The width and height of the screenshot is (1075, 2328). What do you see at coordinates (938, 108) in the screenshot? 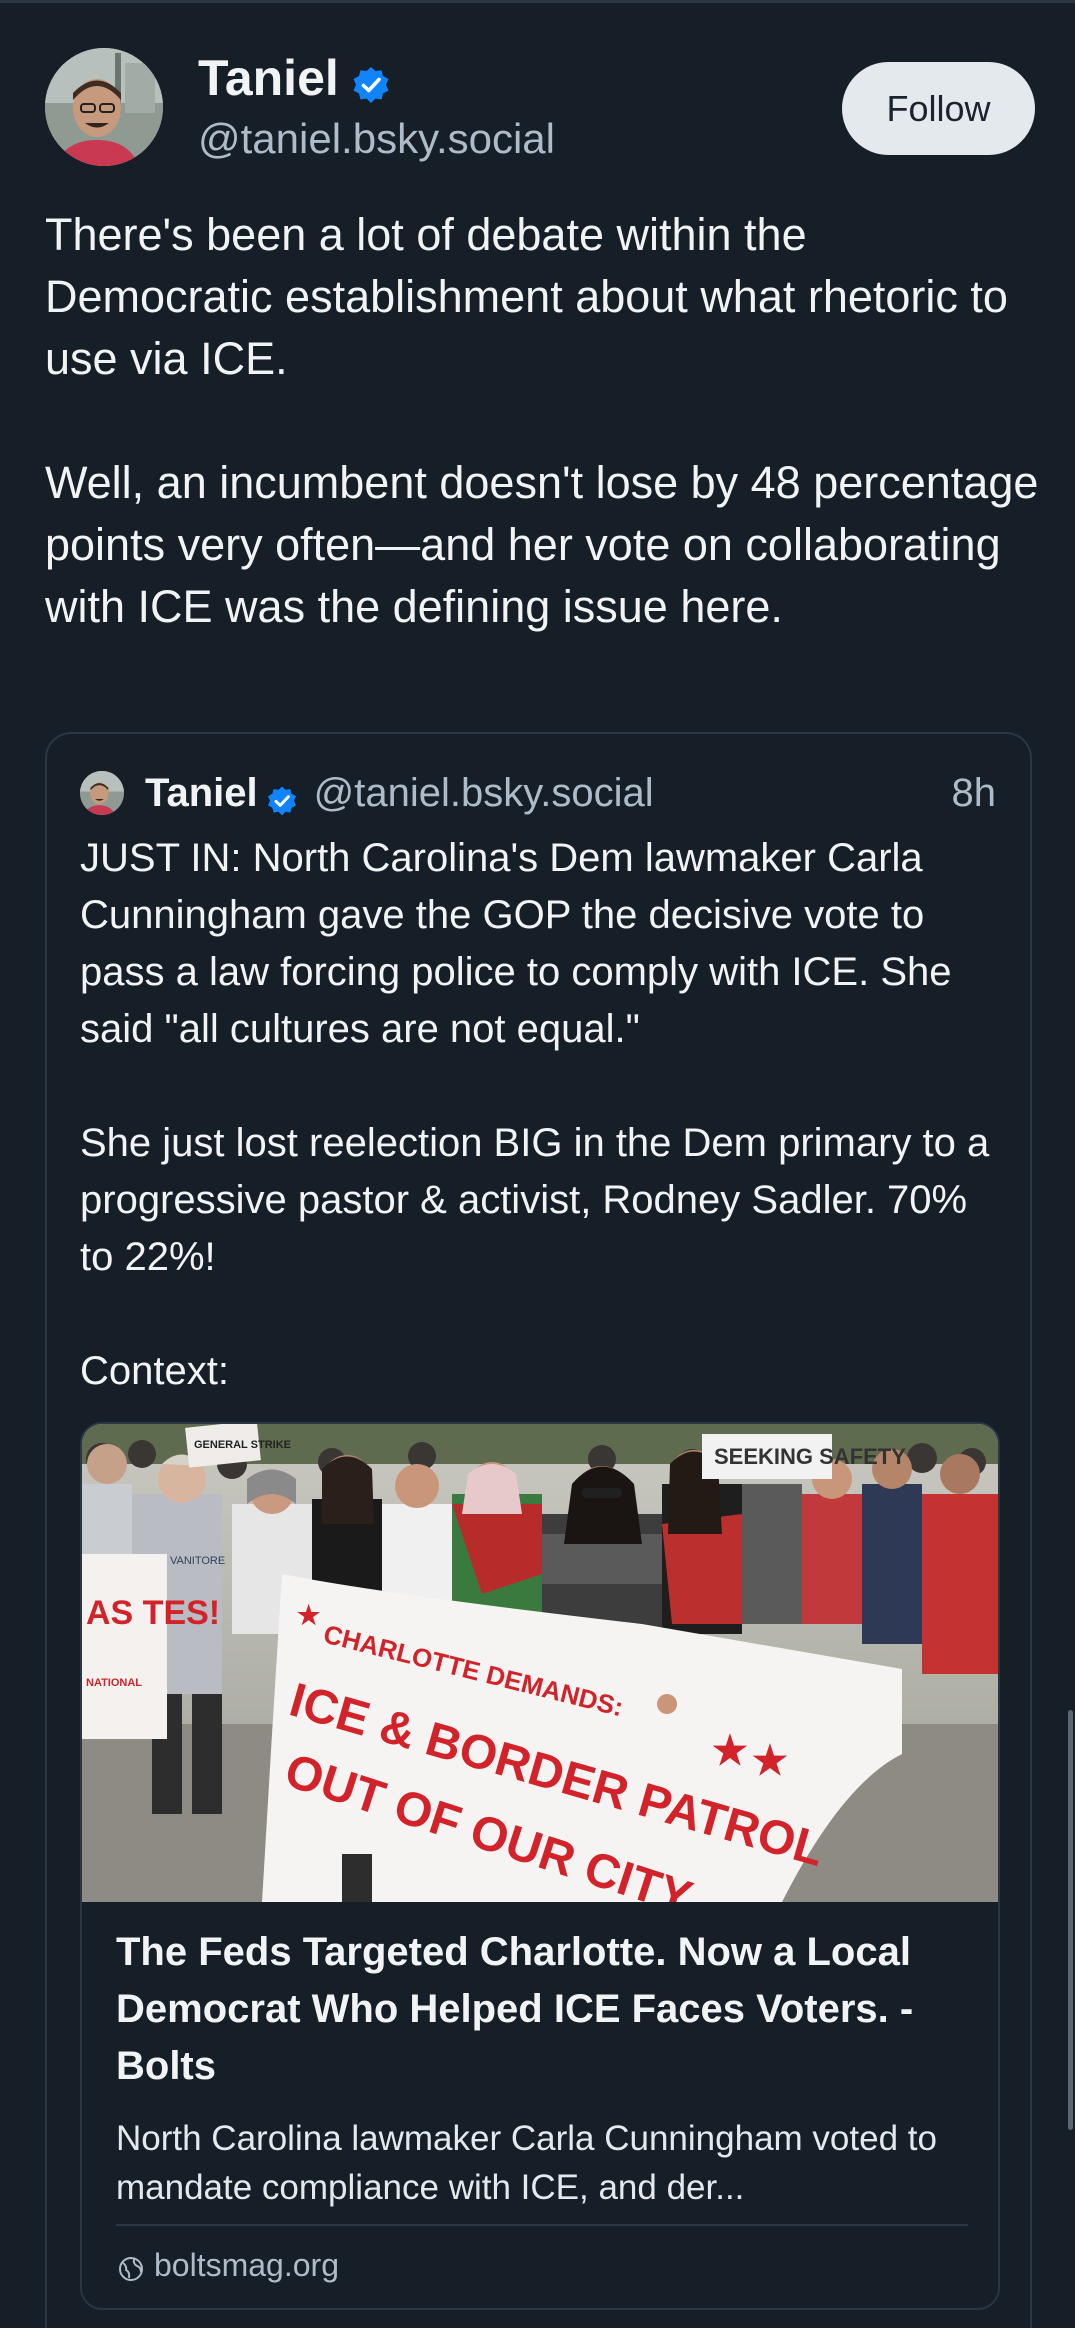
I see `follow-button: Follow` at bounding box center [938, 108].